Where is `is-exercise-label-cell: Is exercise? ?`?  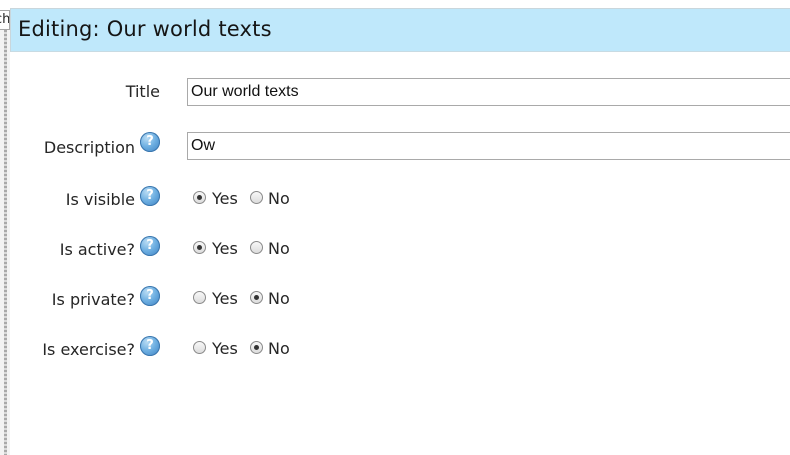 is-exercise-label-cell: Is exercise? ? is located at coordinates (85, 352).